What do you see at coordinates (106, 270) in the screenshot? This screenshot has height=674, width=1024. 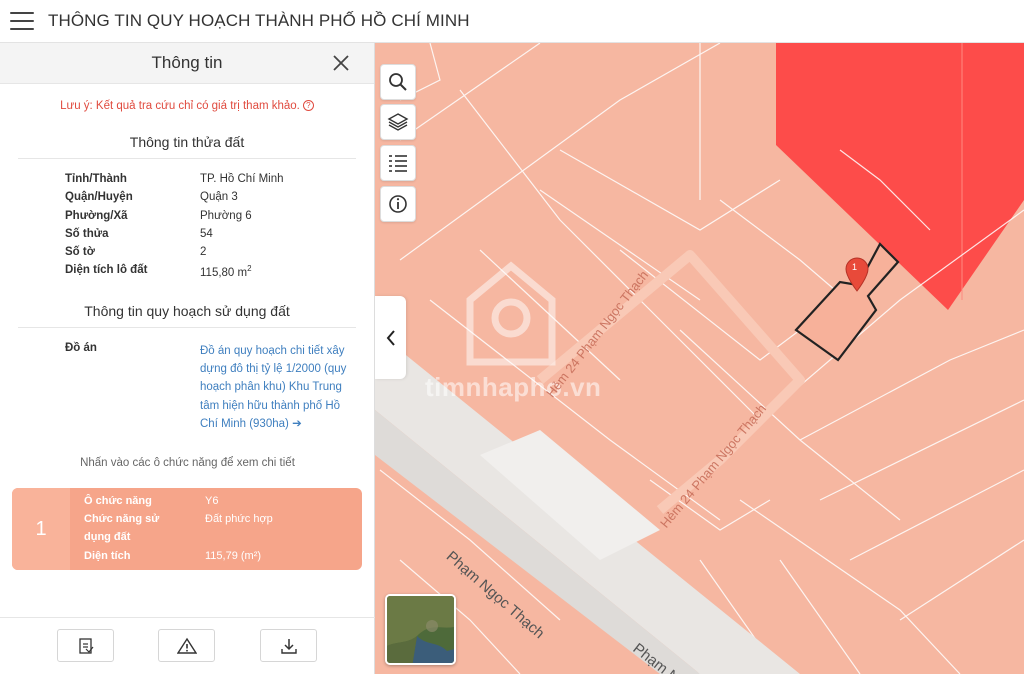 I see `field-label: Diện tích lô đất` at bounding box center [106, 270].